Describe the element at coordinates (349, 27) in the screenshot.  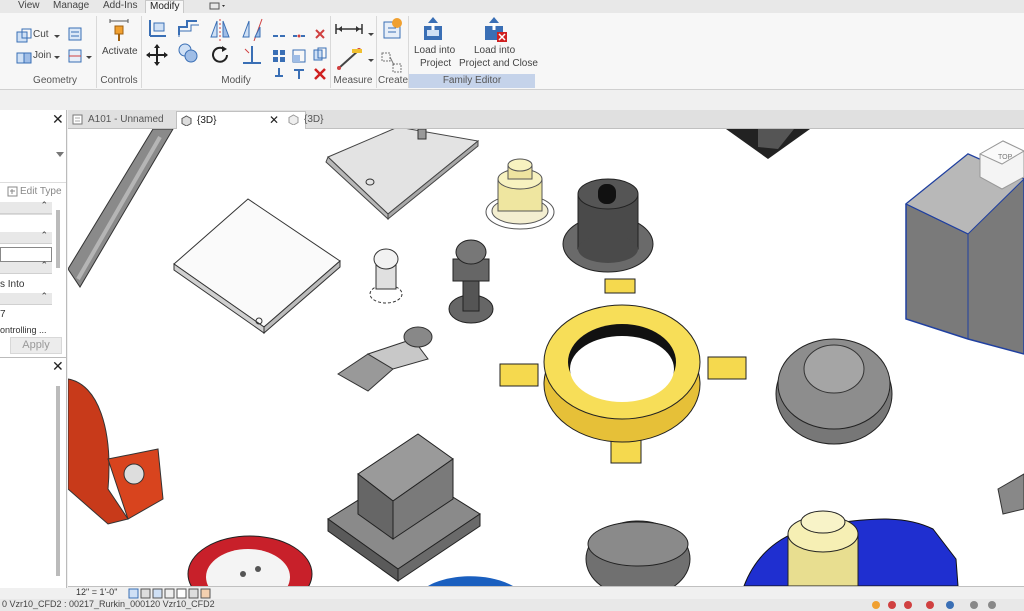
I see `aligned-dimension-icon` at that location.